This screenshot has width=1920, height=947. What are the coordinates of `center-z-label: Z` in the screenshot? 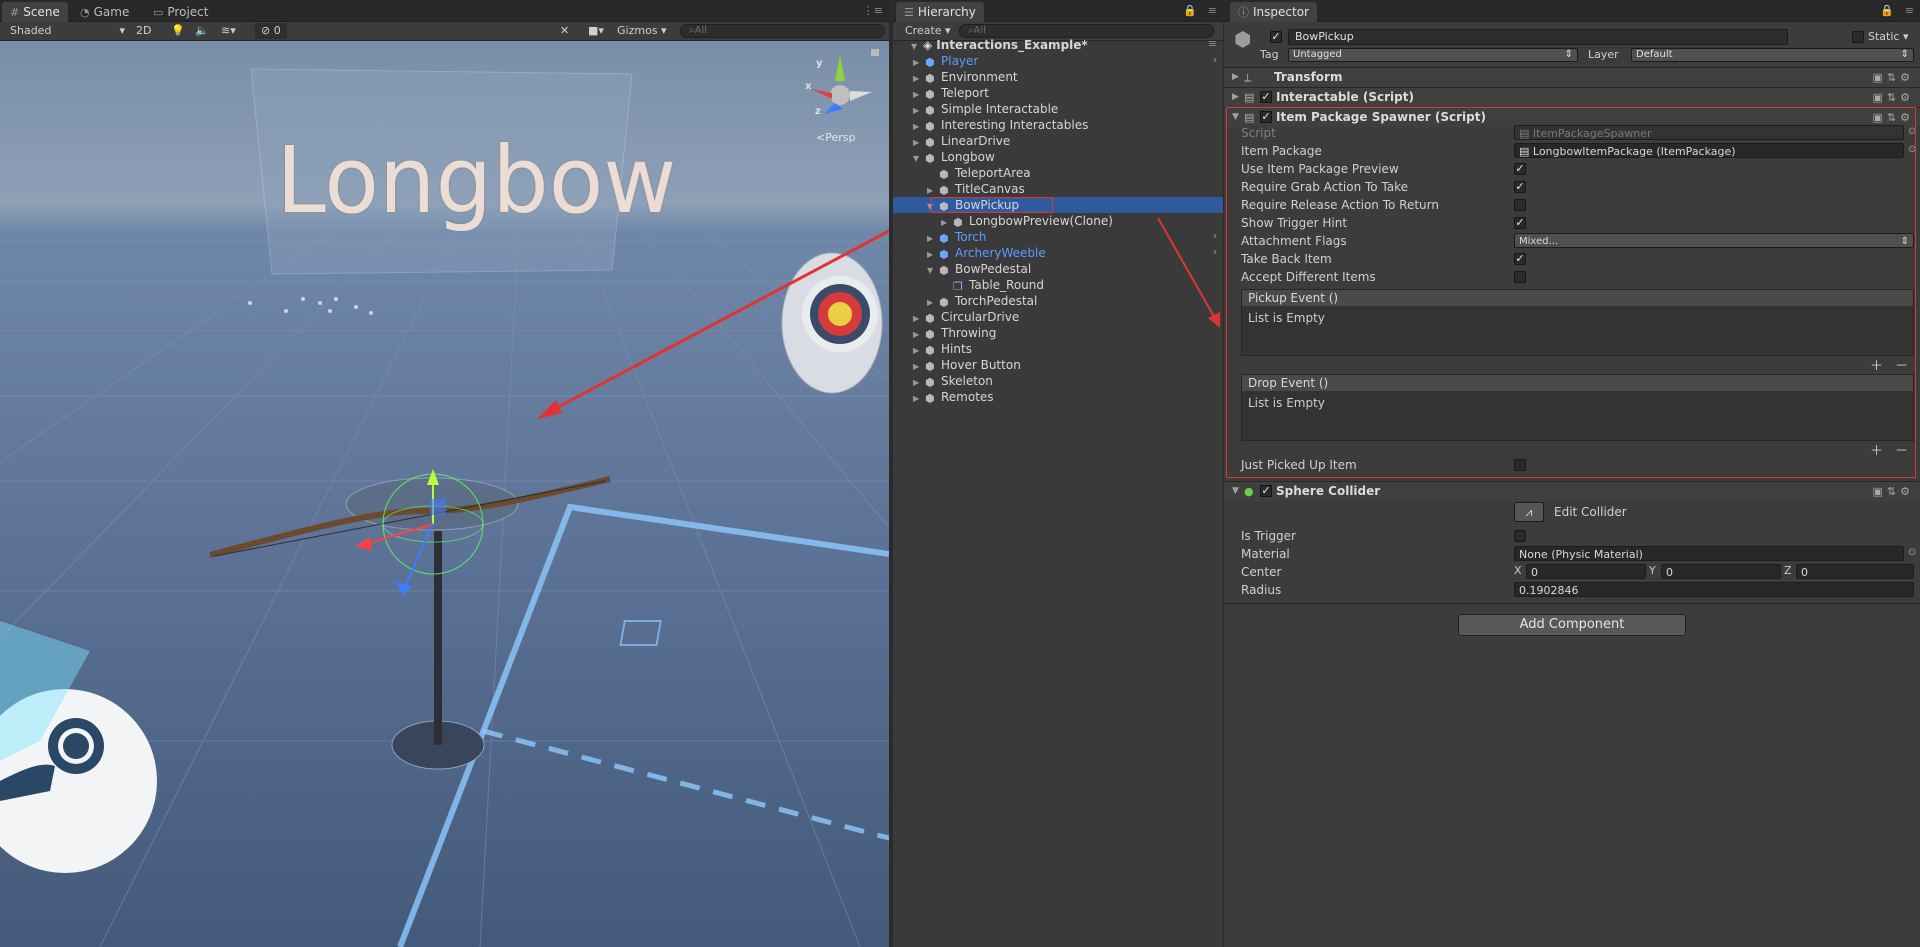 It's located at (1788, 570).